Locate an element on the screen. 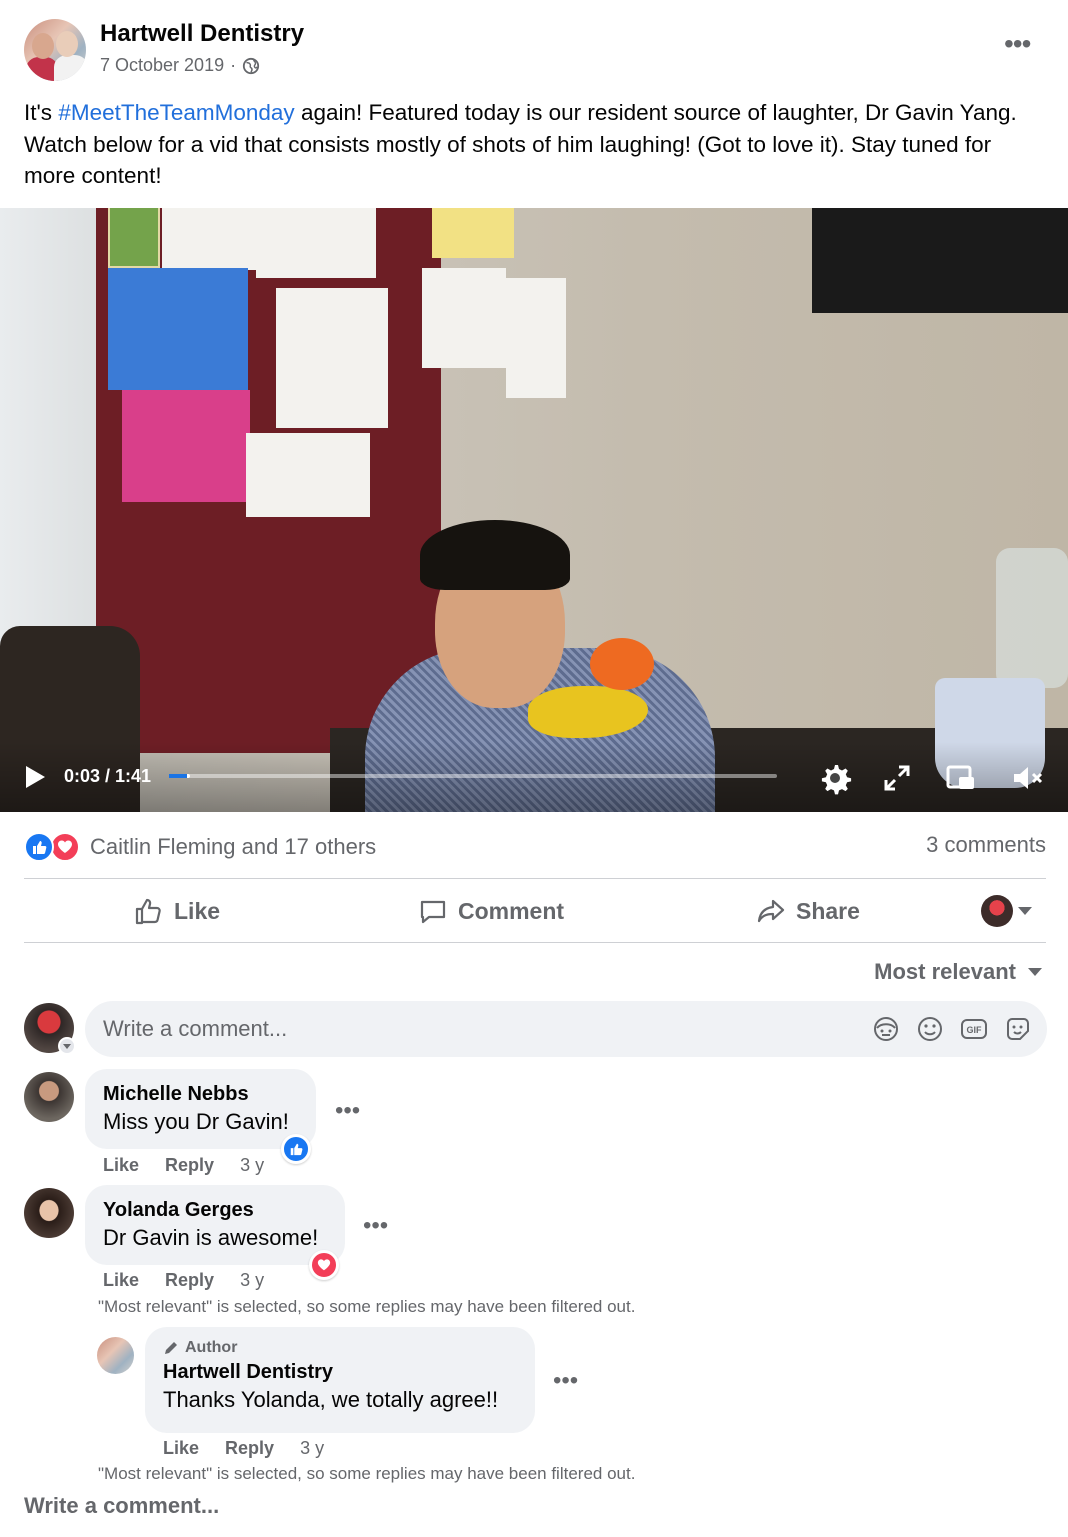 The height and width of the screenshot is (1537, 1068). reaction-names: Caitlin Fleming and 17 others is located at coordinates (233, 847).